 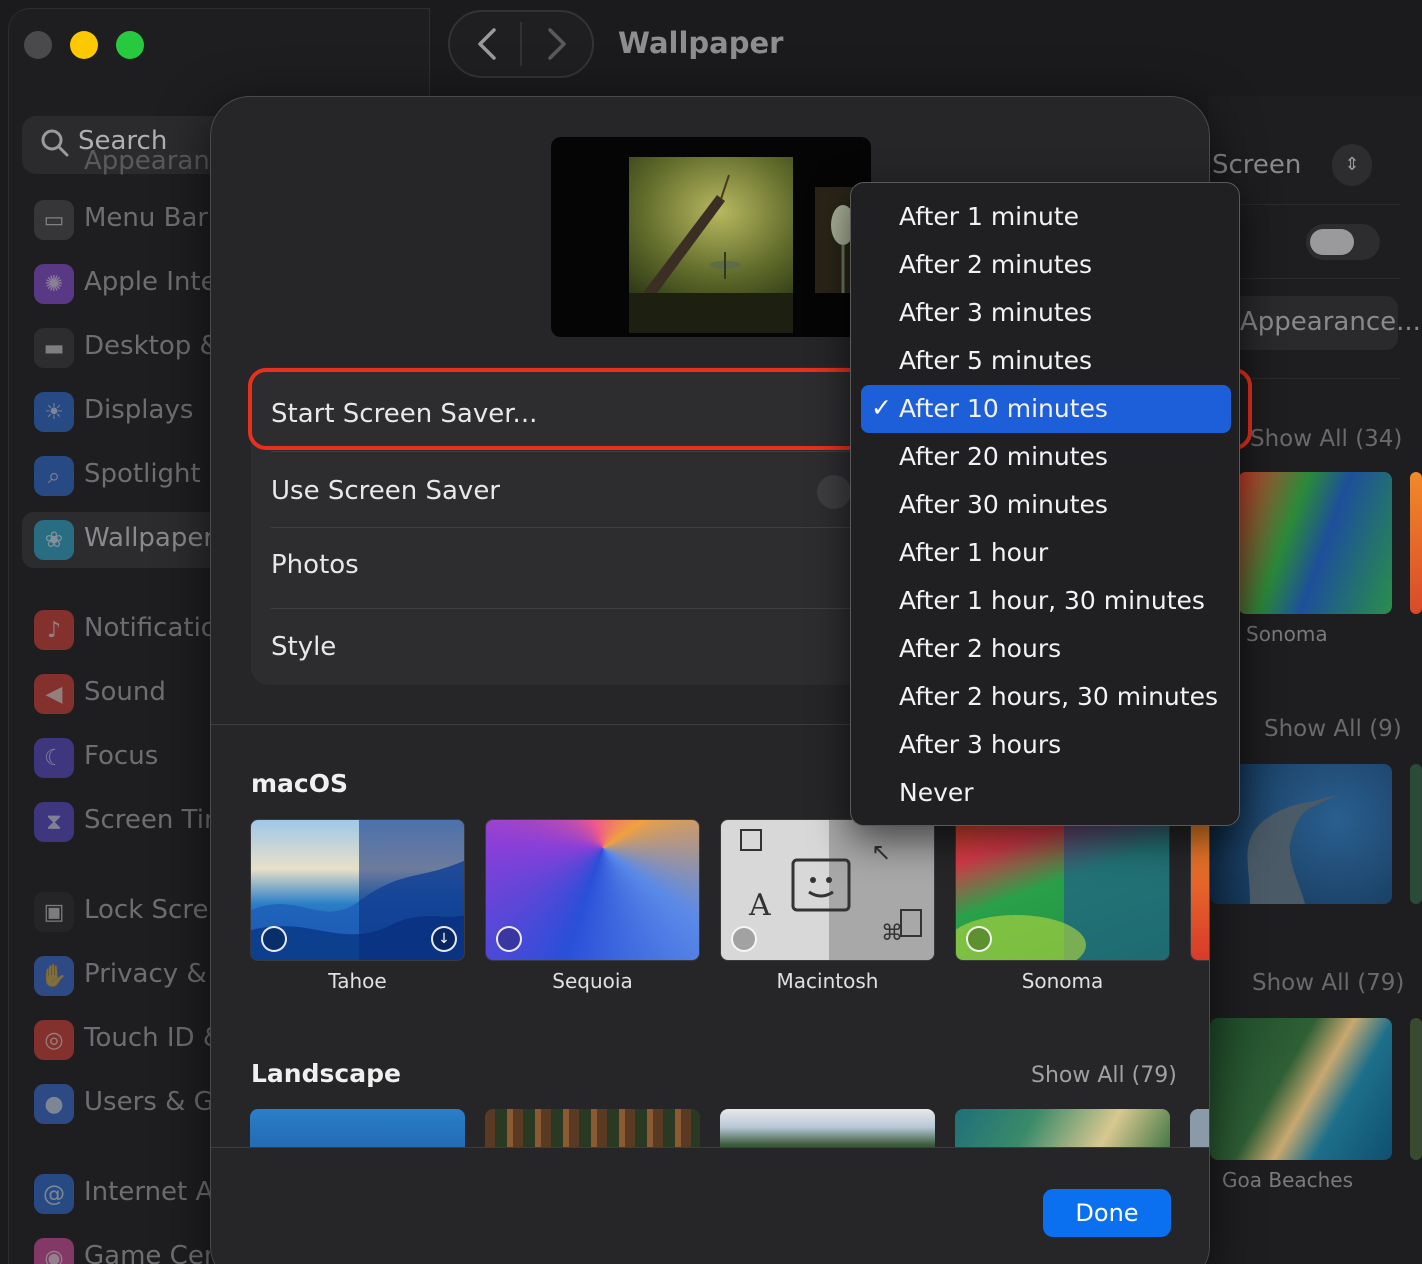 What do you see at coordinates (54, 822) in the screenshot?
I see `hourglass-icon: ⧗` at bounding box center [54, 822].